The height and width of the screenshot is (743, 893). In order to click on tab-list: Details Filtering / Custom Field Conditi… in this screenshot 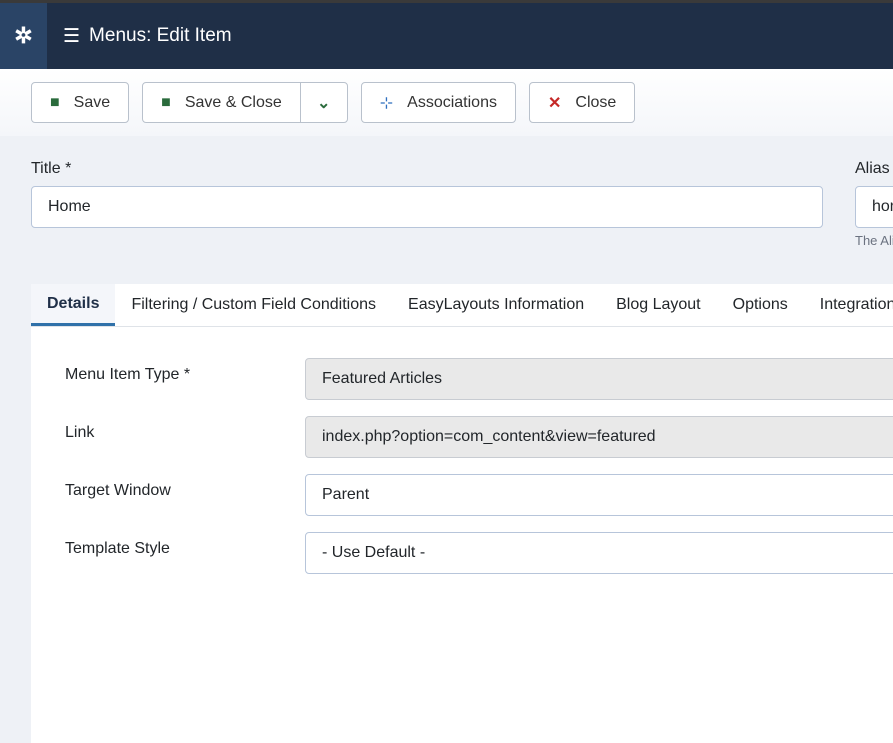, I will do `click(462, 305)`.